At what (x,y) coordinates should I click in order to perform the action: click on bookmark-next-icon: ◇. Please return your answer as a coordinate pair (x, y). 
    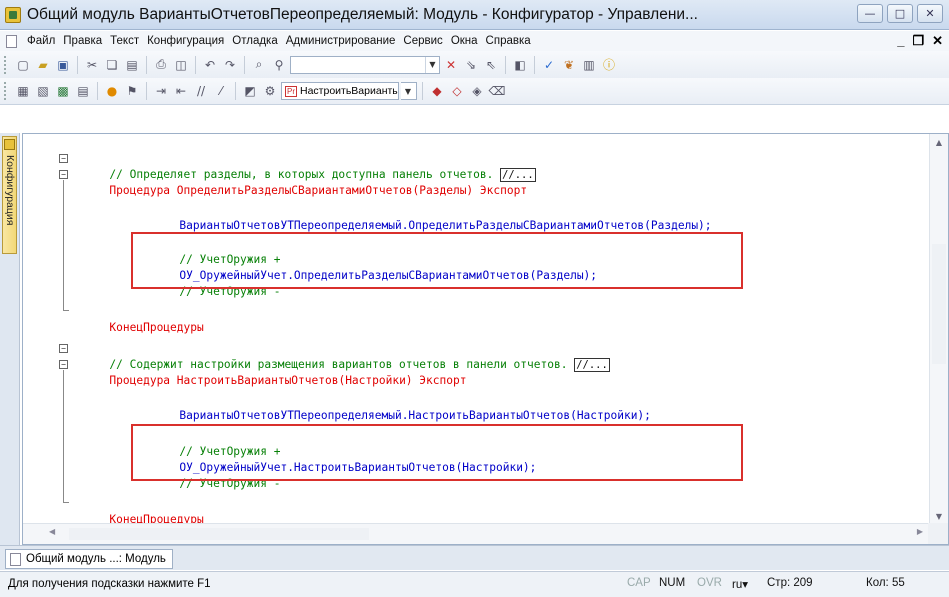
    Looking at the image, I should click on (457, 91).